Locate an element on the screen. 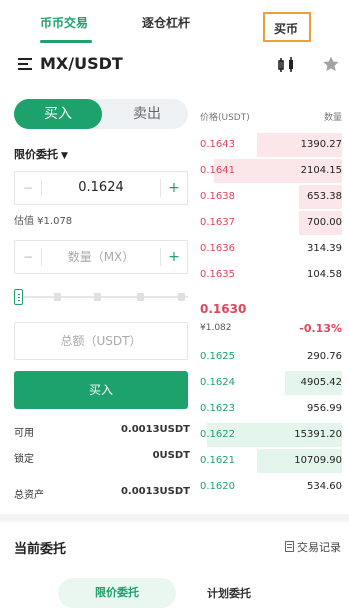 This screenshot has width=349, height=612. amount-increase-button: + is located at coordinates (174, 257).